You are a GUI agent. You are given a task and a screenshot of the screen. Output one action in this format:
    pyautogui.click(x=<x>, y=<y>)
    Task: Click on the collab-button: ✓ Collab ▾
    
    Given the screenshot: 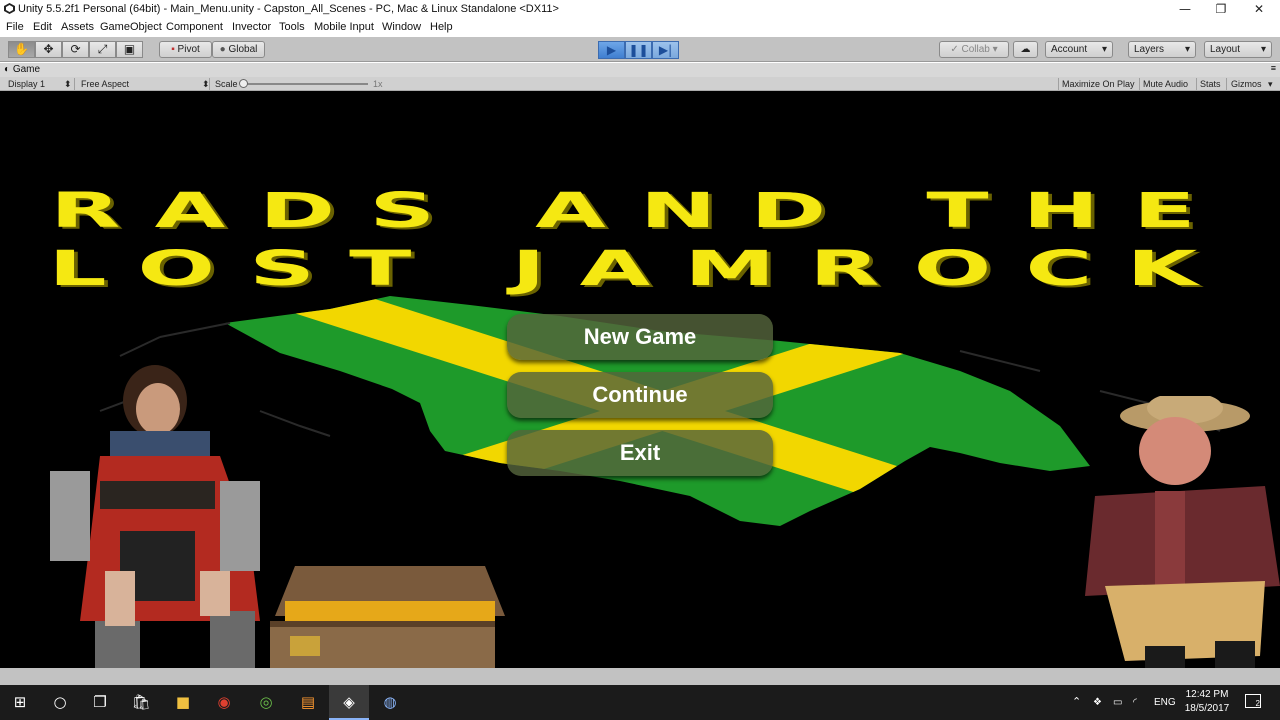 What is the action you would take?
    pyautogui.click(x=974, y=49)
    